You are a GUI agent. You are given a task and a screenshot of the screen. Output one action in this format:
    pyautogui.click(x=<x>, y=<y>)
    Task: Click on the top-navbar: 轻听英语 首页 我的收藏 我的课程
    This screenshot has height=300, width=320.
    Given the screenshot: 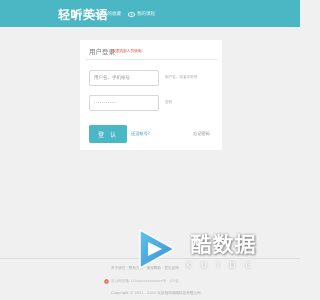 What is the action you would take?
    pyautogui.click(x=150, y=13)
    